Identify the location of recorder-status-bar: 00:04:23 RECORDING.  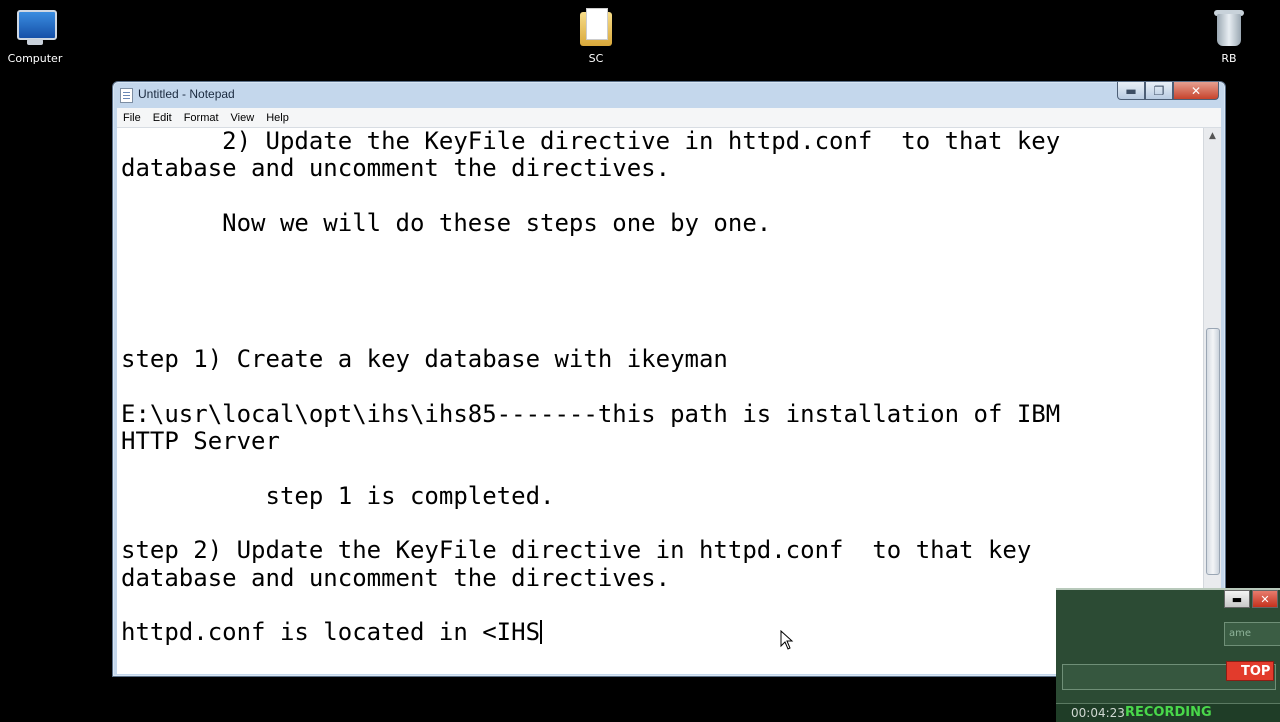
(1168, 712).